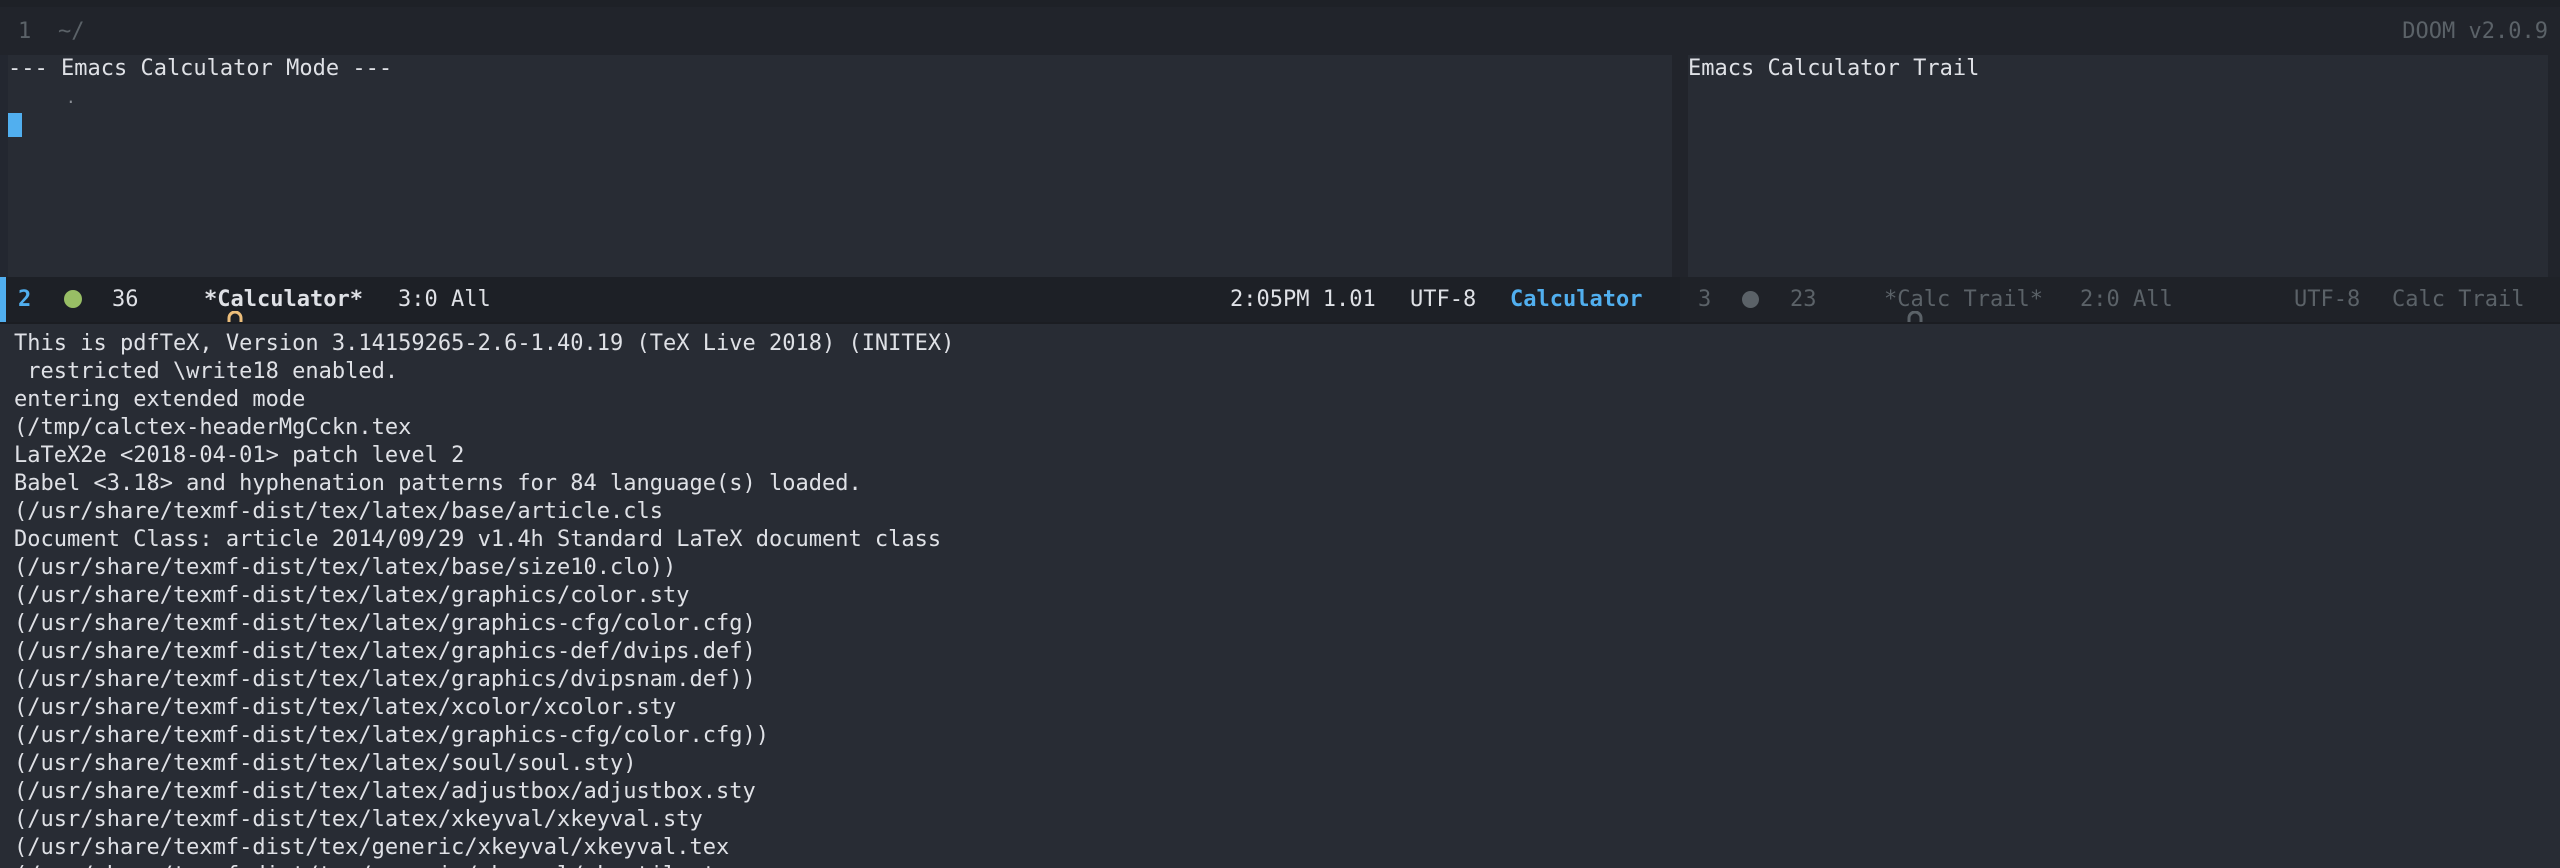 This screenshot has width=2560, height=868. I want to click on major-mode: Calc Trail, so click(2458, 299).